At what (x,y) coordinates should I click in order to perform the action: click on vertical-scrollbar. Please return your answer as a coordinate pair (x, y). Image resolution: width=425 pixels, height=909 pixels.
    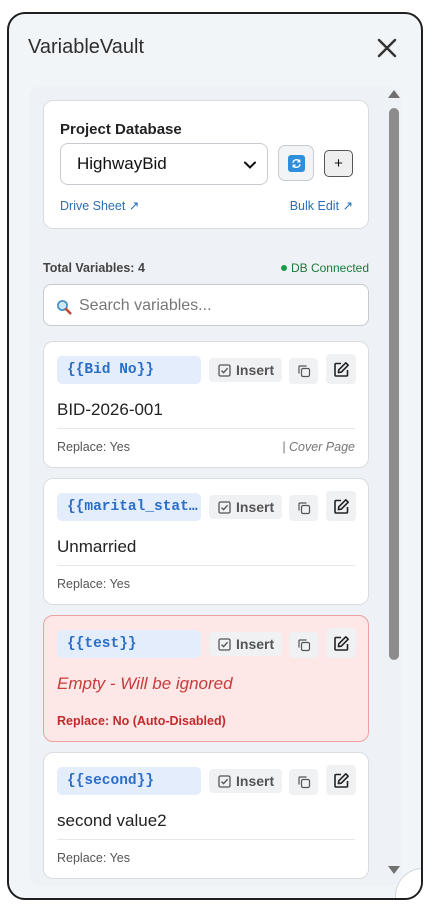
    Looking at the image, I should click on (394, 486).